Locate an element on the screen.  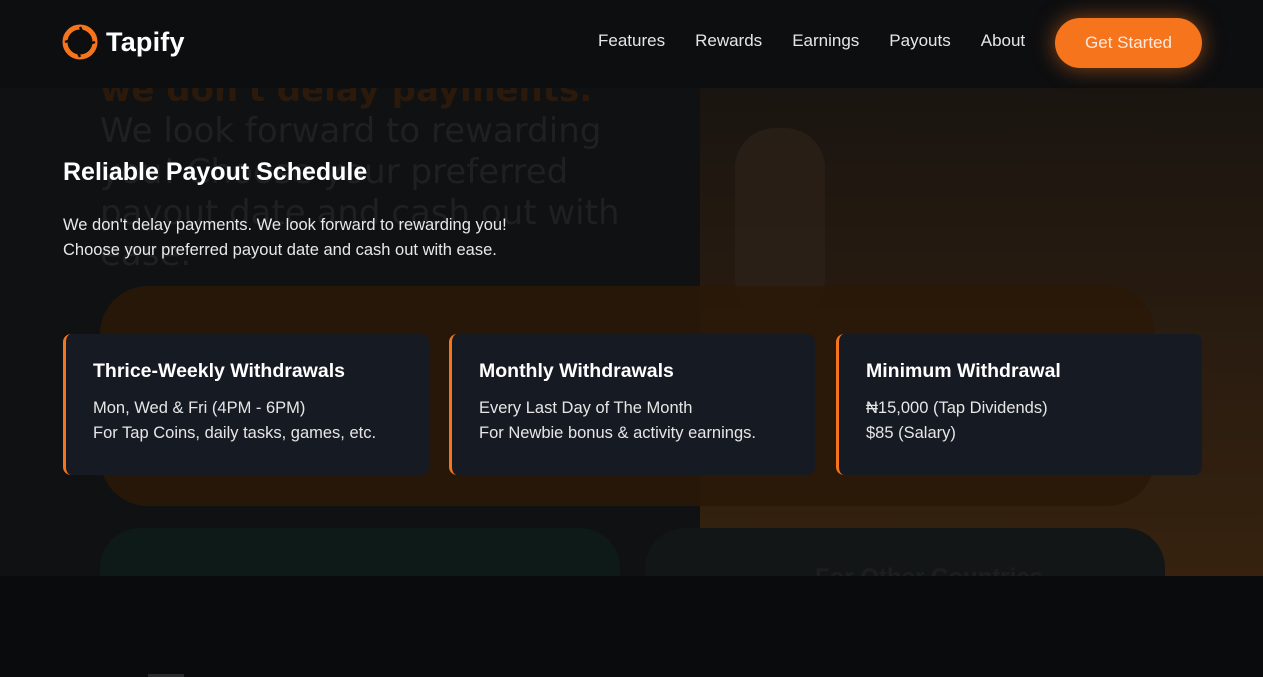
card-line-scope: For Newbie bonus & activity earnings. is located at coordinates (617, 433).